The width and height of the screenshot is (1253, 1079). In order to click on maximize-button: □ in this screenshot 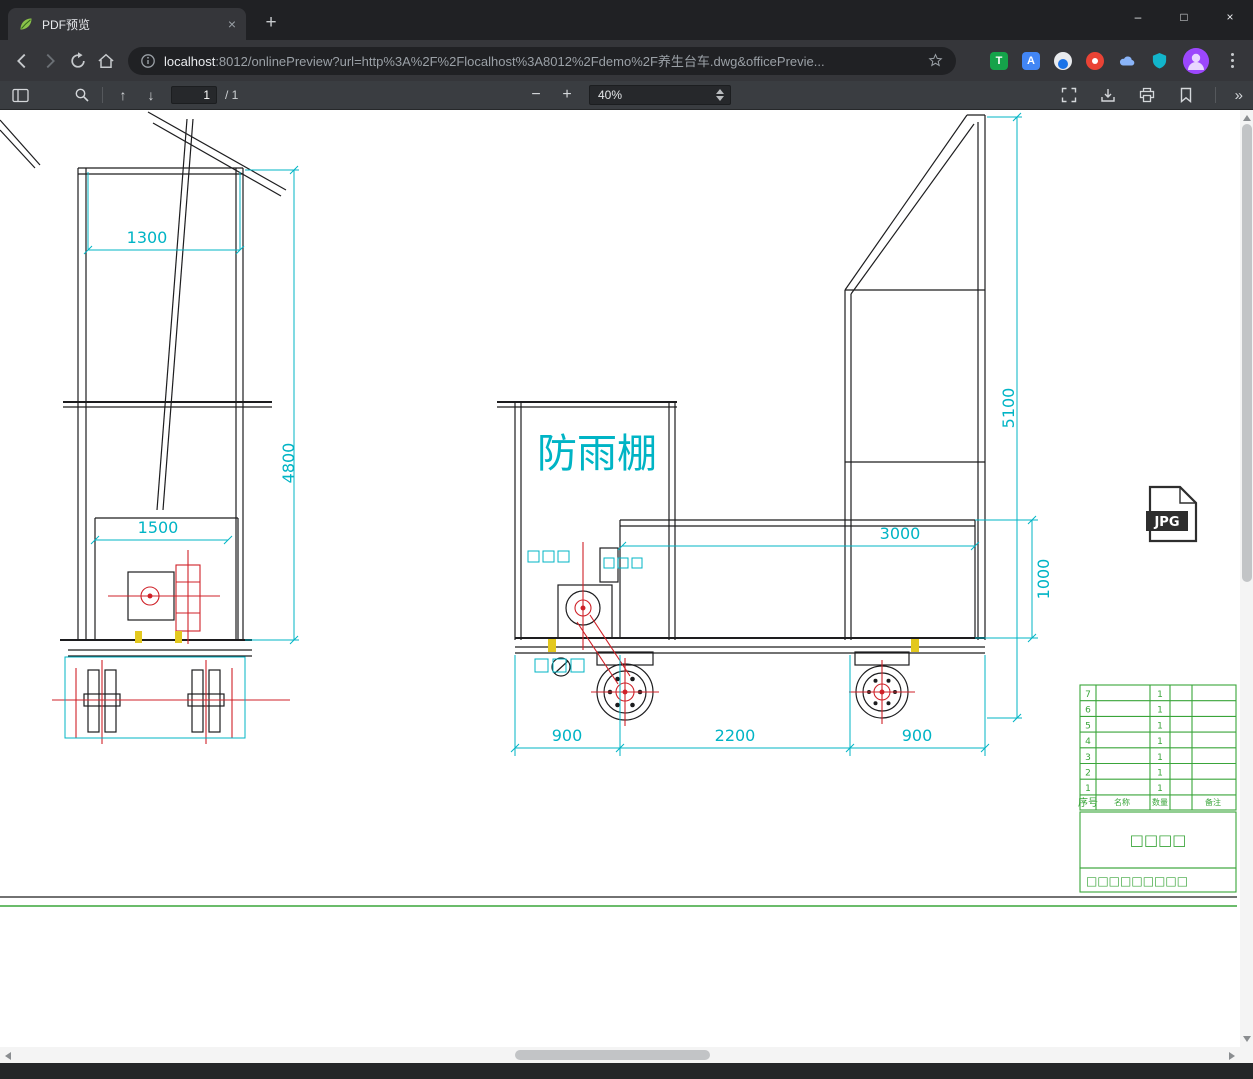, I will do `click(1184, 17)`.